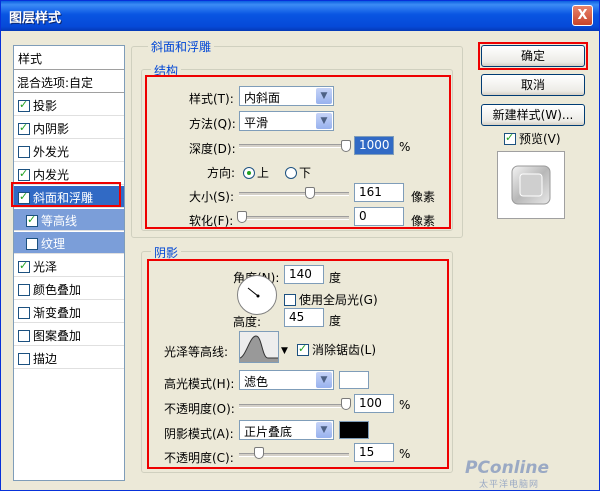 This screenshot has width=600, height=491. I want to click on style-item-satin: 光泽, so click(69, 266).